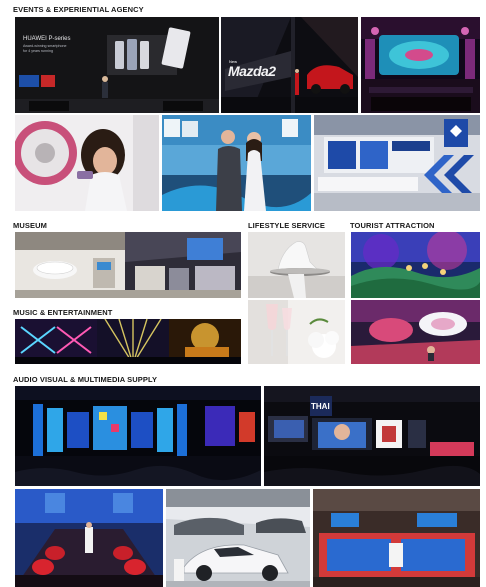  Describe the element at coordinates (420, 65) in the screenshot. I see `photo-concert-stage` at that location.